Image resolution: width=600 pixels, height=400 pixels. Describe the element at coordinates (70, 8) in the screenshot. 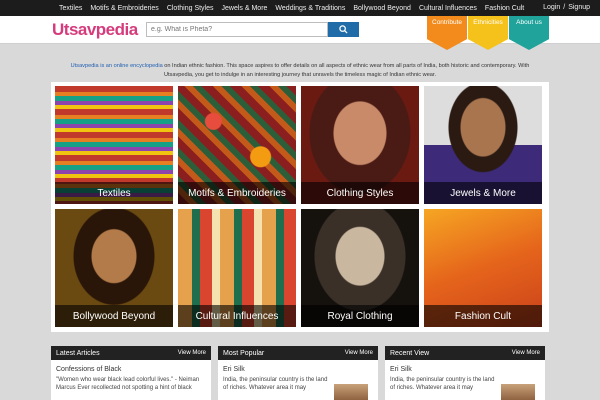

I see `nav-item-textiles: Textiles` at that location.